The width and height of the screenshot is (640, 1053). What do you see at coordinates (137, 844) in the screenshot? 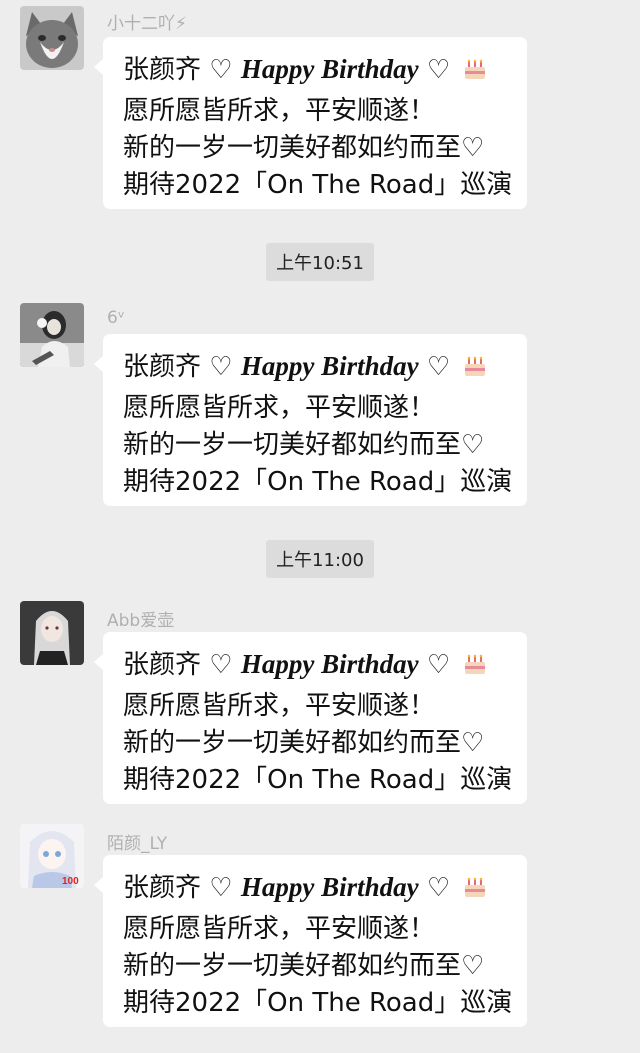
I see `sender-name: 陌颜_LY` at bounding box center [137, 844].